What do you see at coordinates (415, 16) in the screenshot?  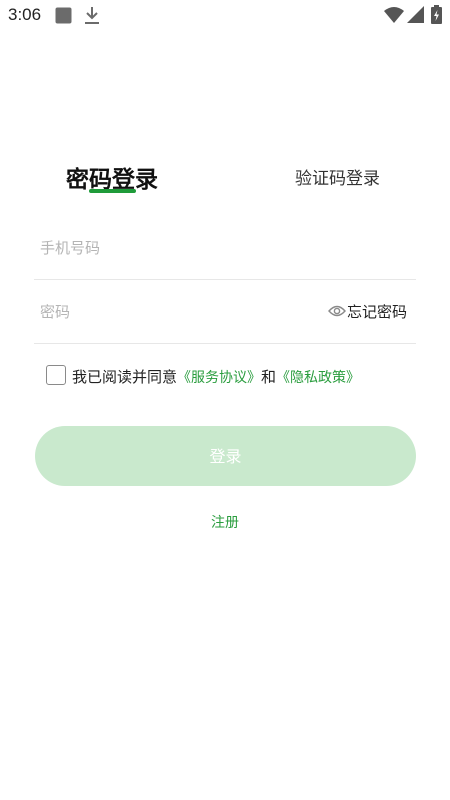 I see `signal-icon` at bounding box center [415, 16].